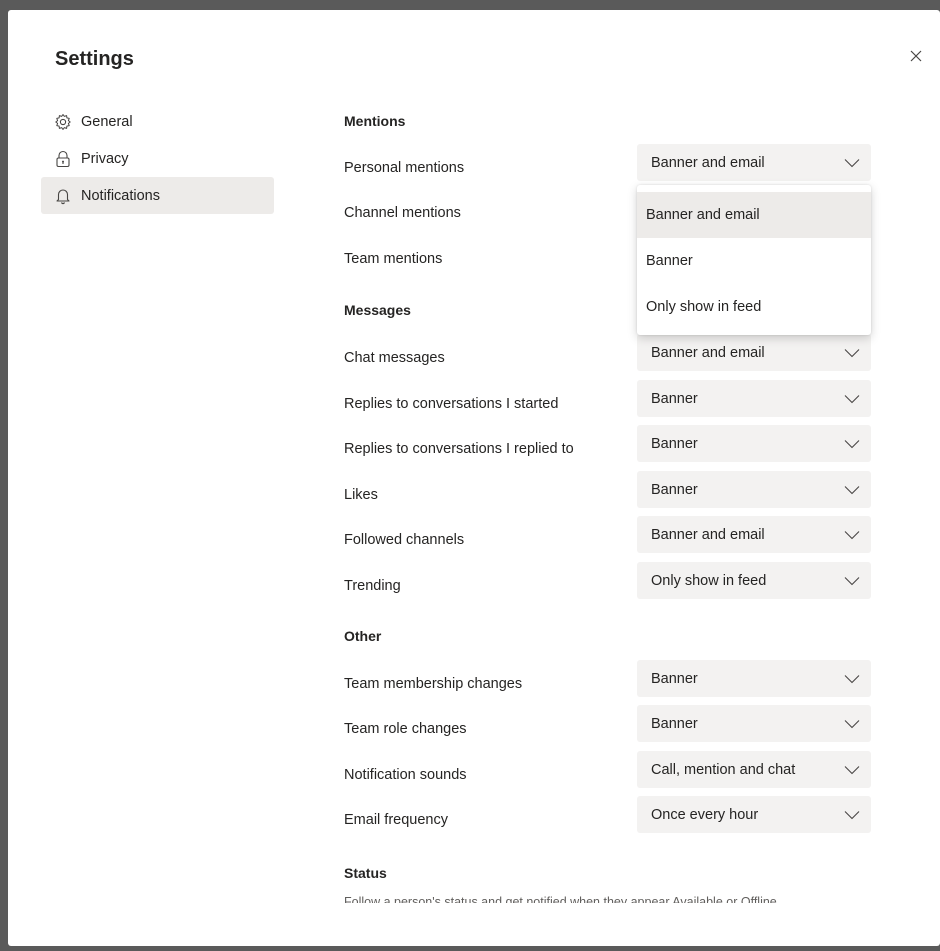  Describe the element at coordinates (754, 398) in the screenshot. I see `replies-started-select: Banner` at that location.